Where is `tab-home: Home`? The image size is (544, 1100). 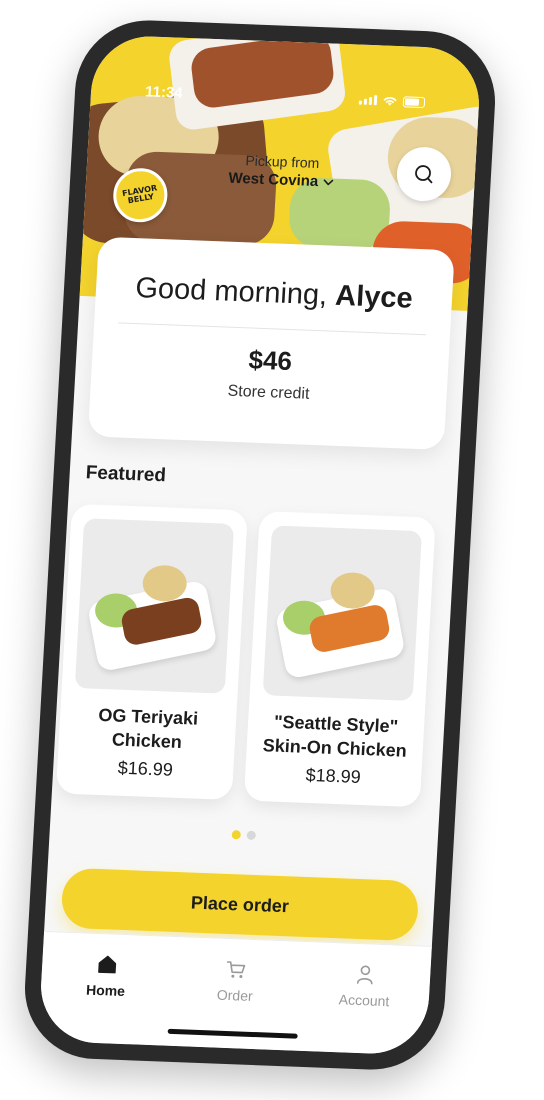
tab-home: Home is located at coordinates (106, 975).